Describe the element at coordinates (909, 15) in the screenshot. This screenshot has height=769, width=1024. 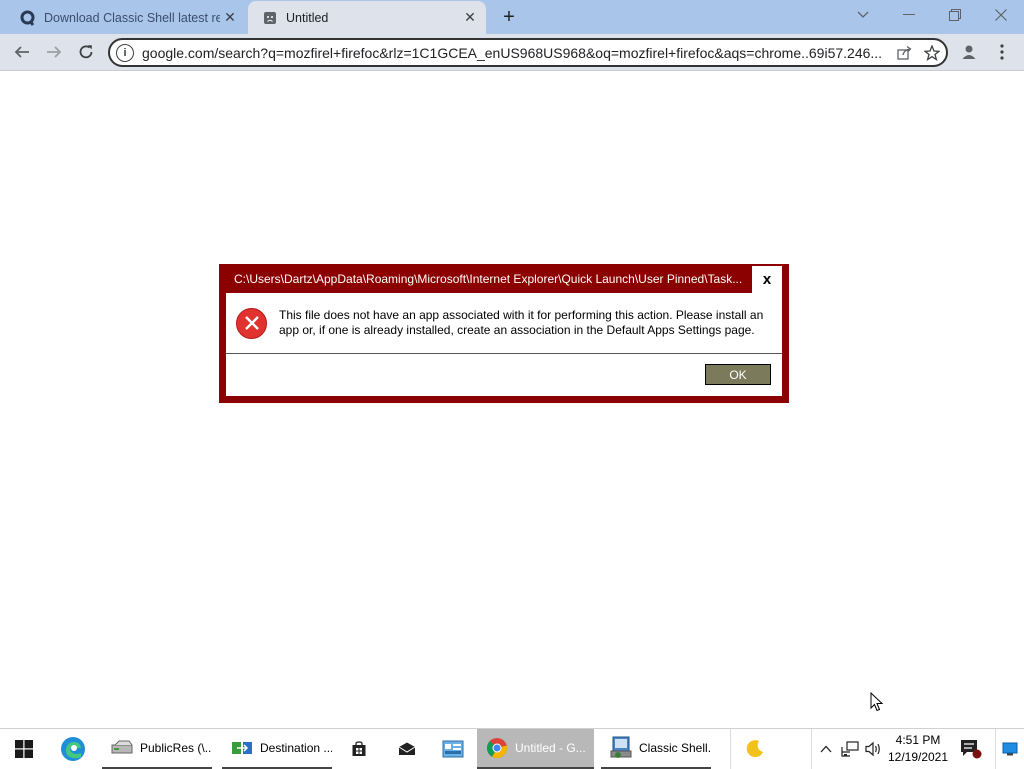
I see `minimize-button` at that location.